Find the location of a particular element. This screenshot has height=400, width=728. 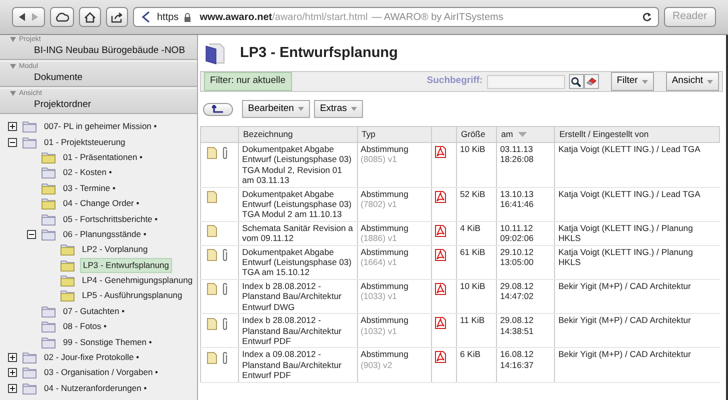

url-scheme: https is located at coordinates (168, 17).